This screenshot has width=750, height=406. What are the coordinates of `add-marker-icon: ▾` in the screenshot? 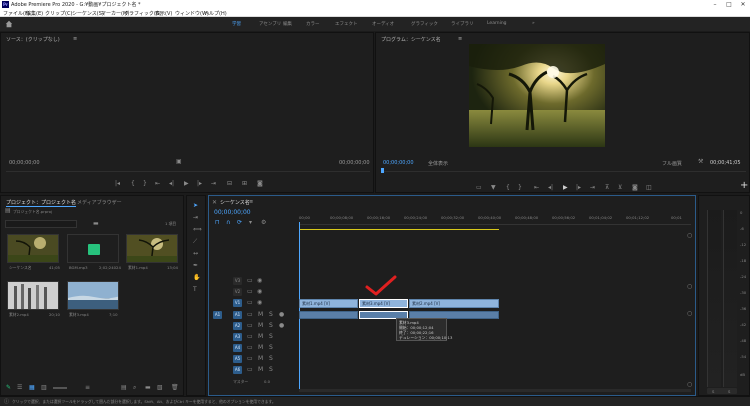 It's located at (250, 223).